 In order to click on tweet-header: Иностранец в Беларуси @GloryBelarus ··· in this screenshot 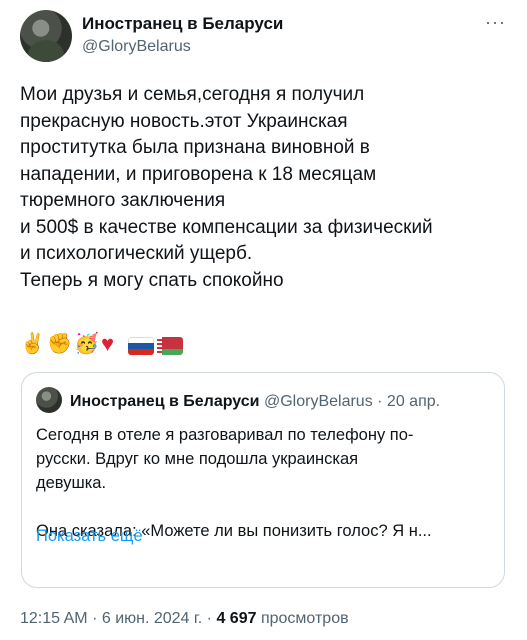, I will do `click(265, 40)`.